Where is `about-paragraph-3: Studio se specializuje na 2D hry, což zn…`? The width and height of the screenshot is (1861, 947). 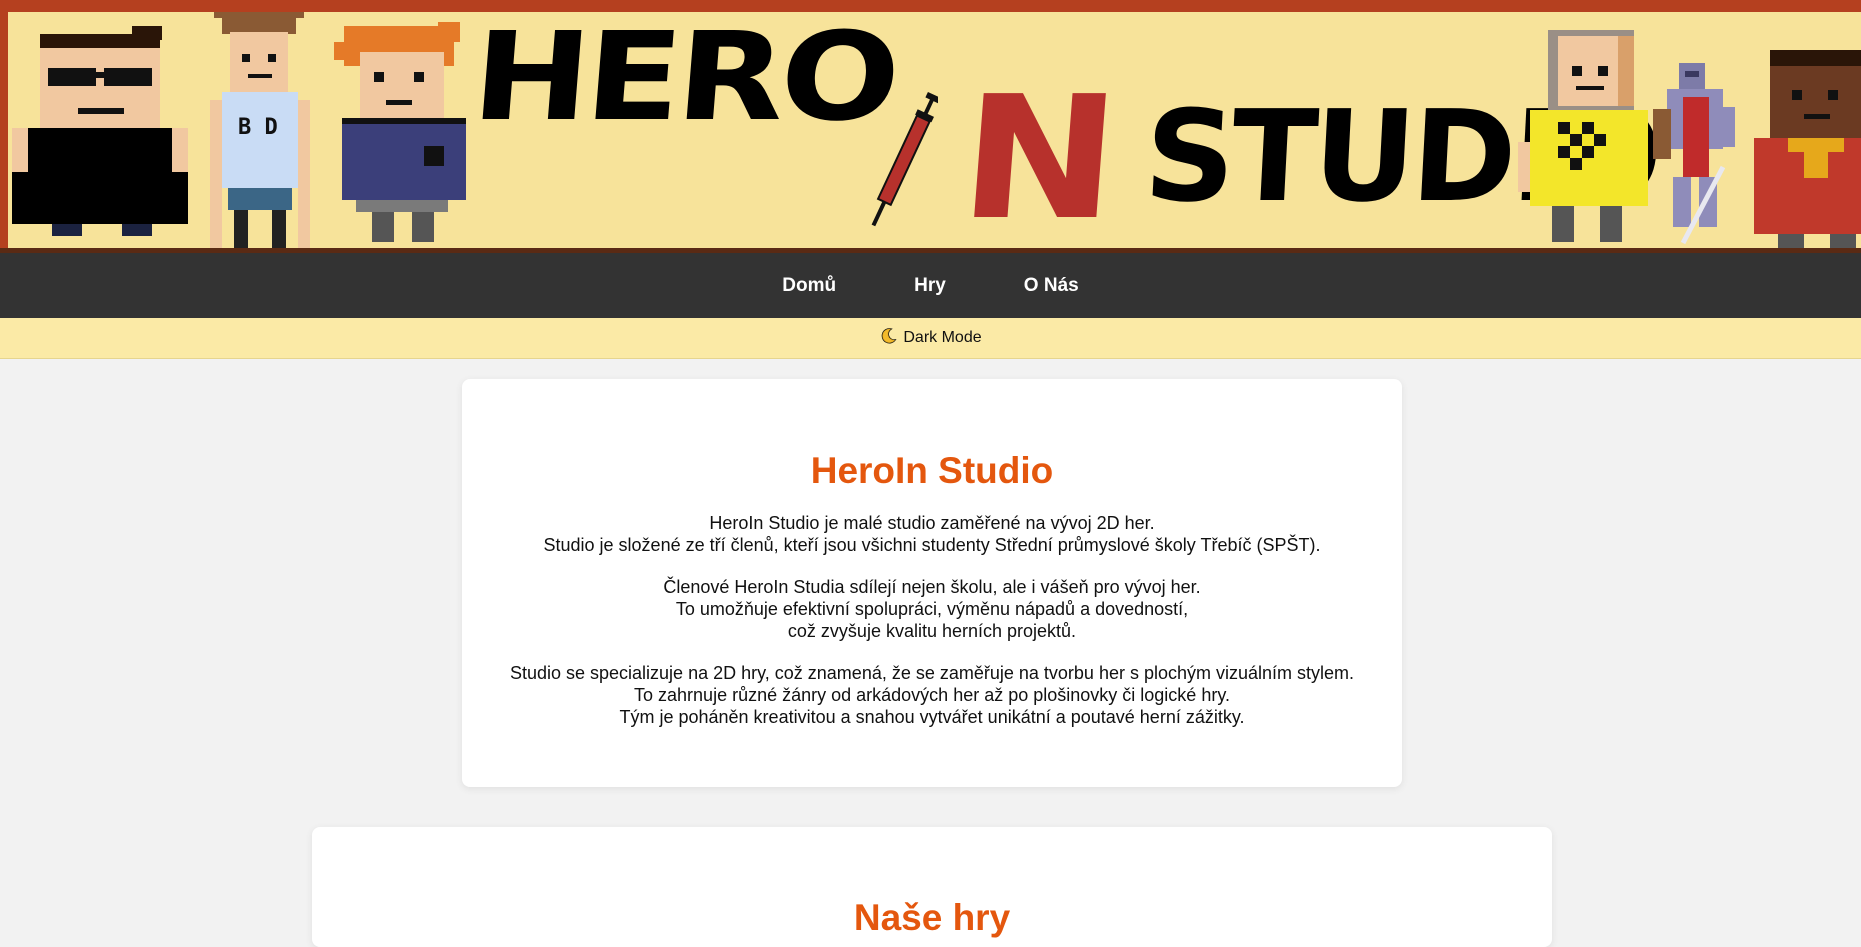 about-paragraph-3: Studio se specializuje na 2D hry, což zn… is located at coordinates (932, 695).